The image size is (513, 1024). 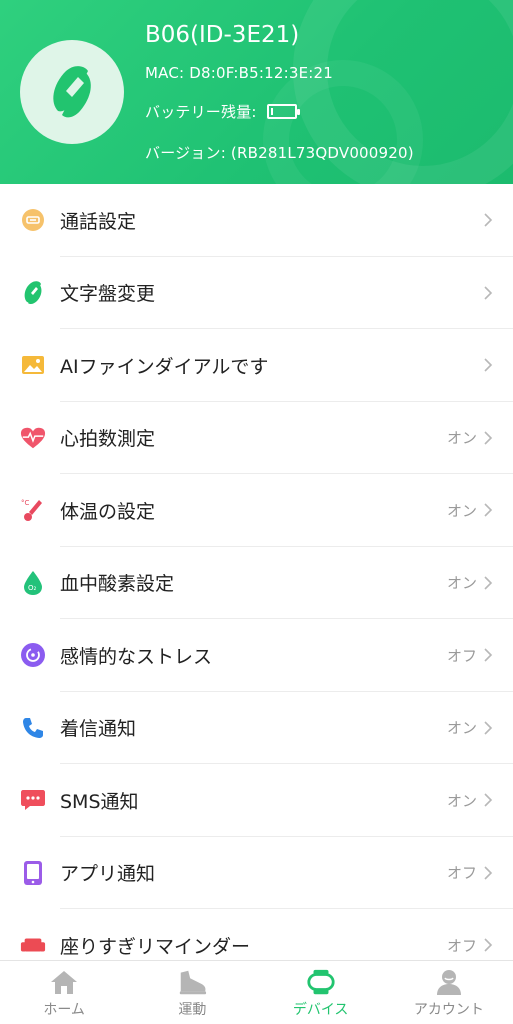 What do you see at coordinates (192, 1010) in the screenshot?
I see `tab-label: 運動` at bounding box center [192, 1010].